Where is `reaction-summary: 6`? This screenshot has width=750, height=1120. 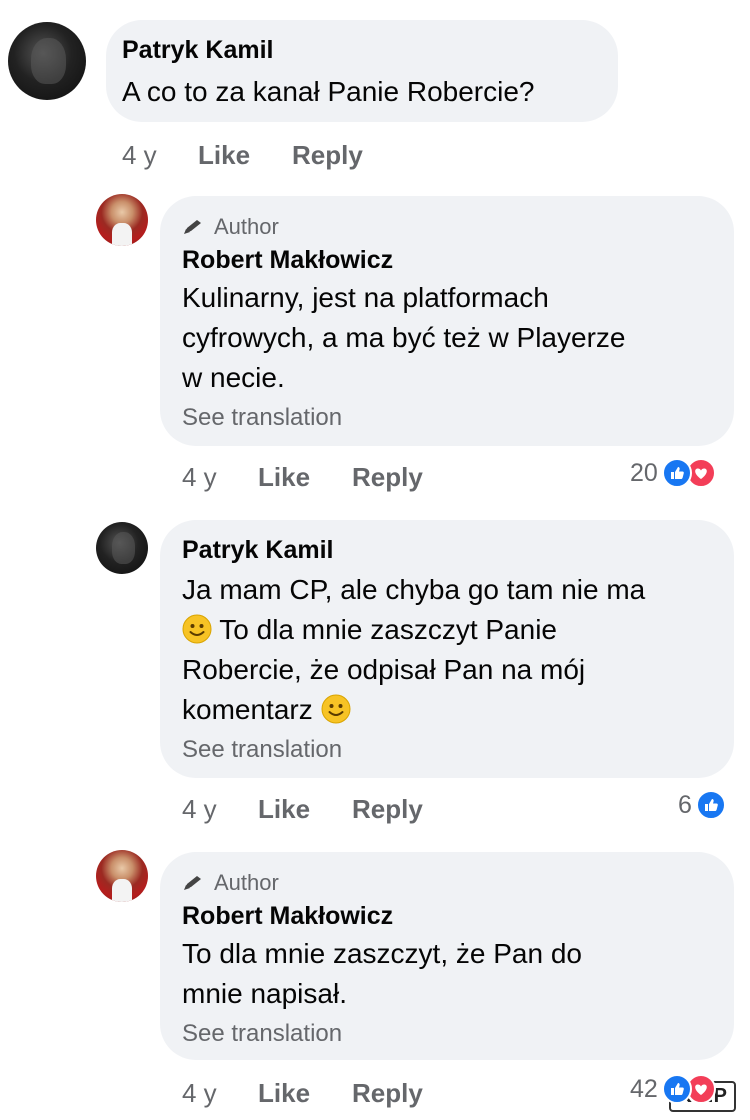
reaction-summary: 6 is located at coordinates (702, 805).